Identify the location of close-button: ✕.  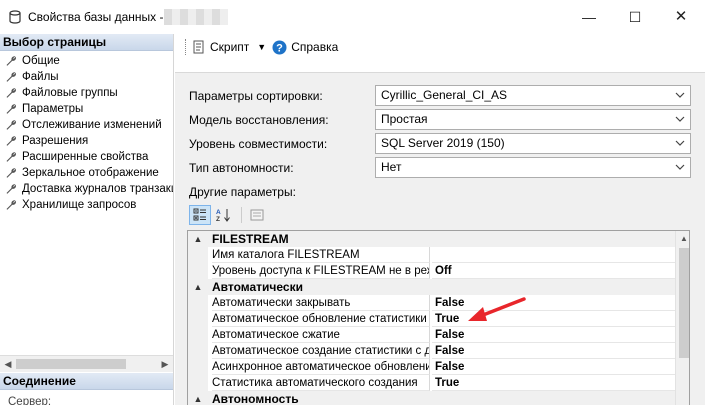
(681, 17).